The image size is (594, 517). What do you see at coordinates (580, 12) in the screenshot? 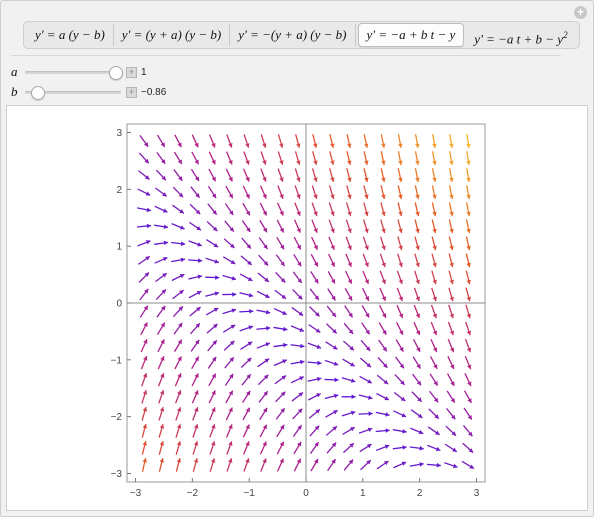
I see `plus-circle-icon: +` at bounding box center [580, 12].